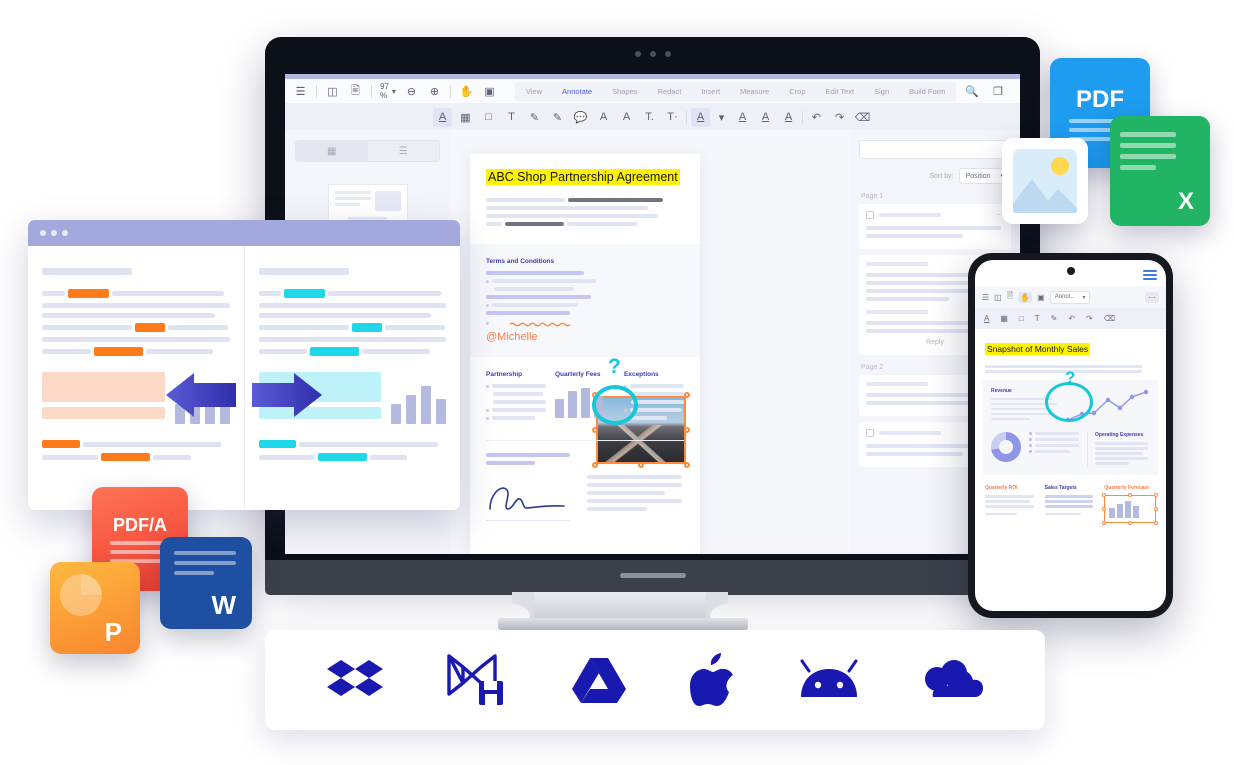 This screenshot has width=1234, height=765. I want to click on note-icon: 💬, so click(580, 117).